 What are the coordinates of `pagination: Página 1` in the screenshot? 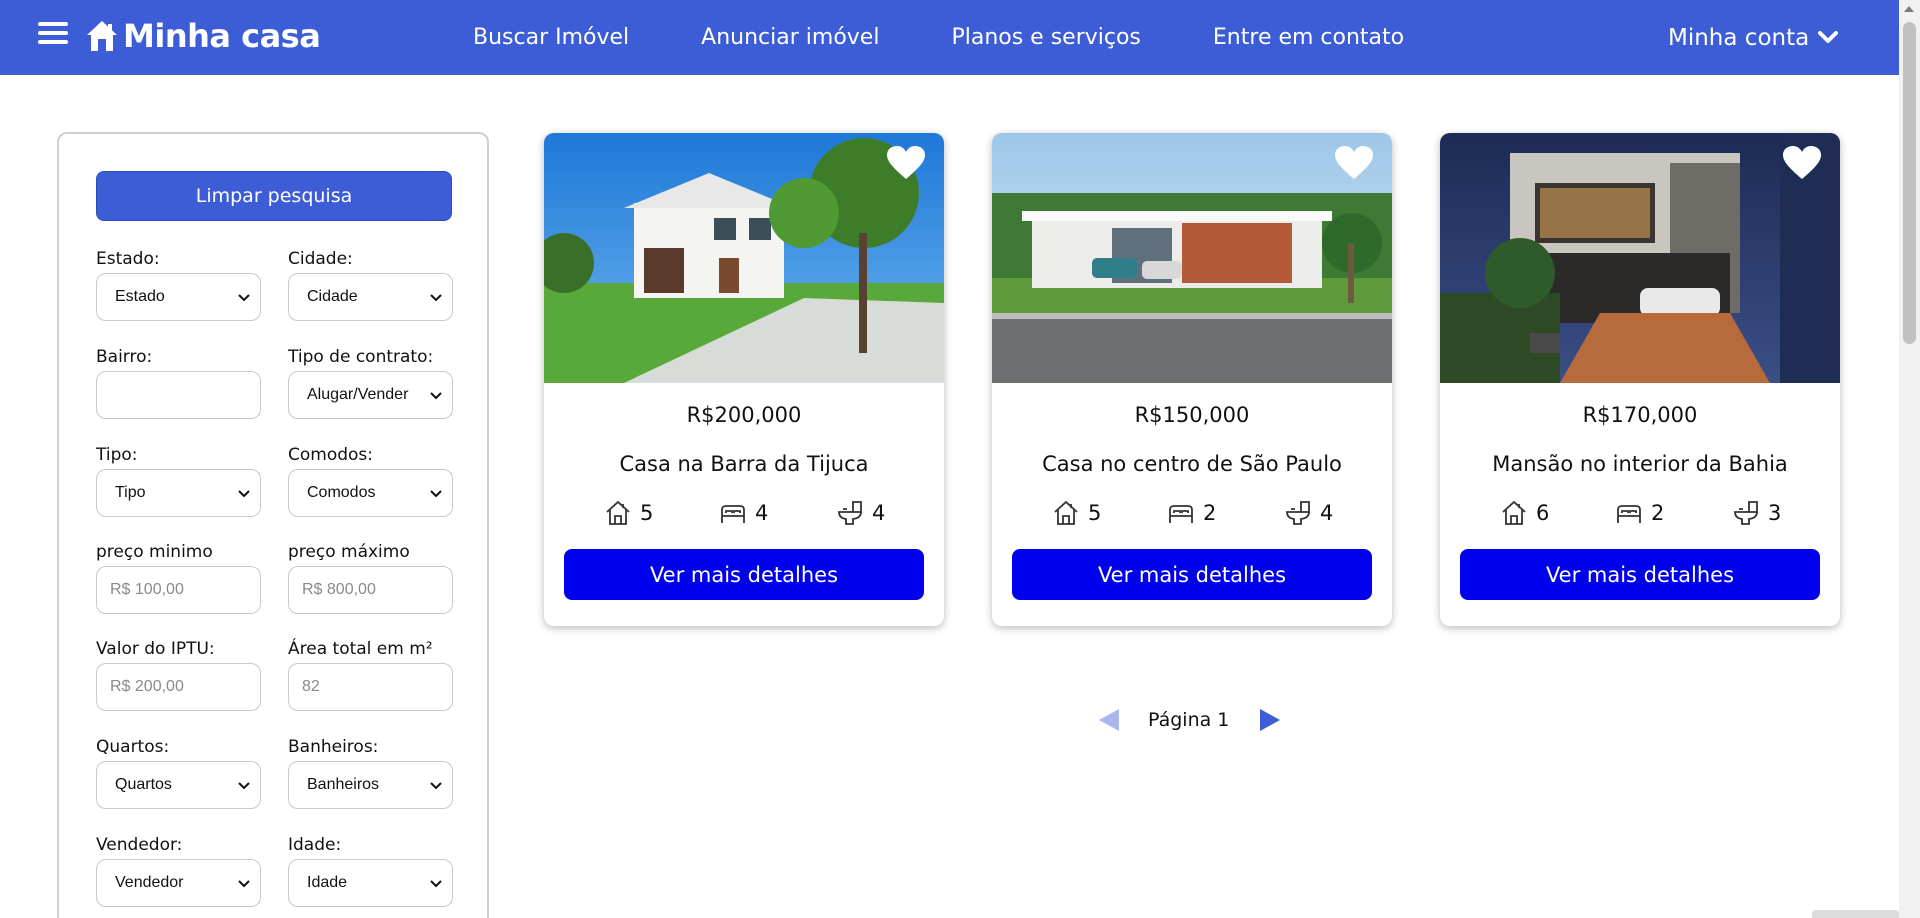 It's located at (1189, 720).